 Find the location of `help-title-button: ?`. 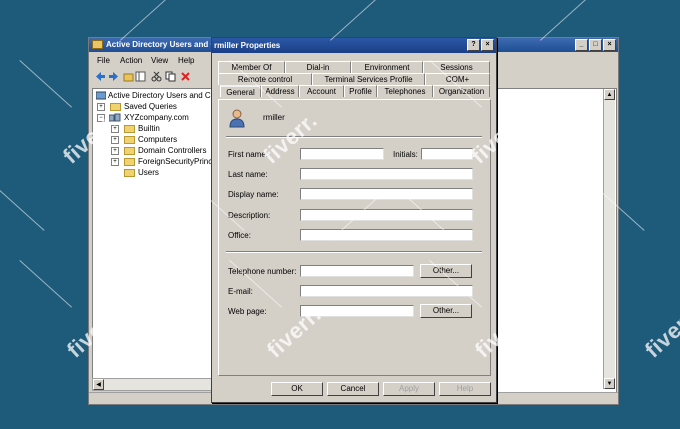

help-title-button: ? is located at coordinates (473, 45).